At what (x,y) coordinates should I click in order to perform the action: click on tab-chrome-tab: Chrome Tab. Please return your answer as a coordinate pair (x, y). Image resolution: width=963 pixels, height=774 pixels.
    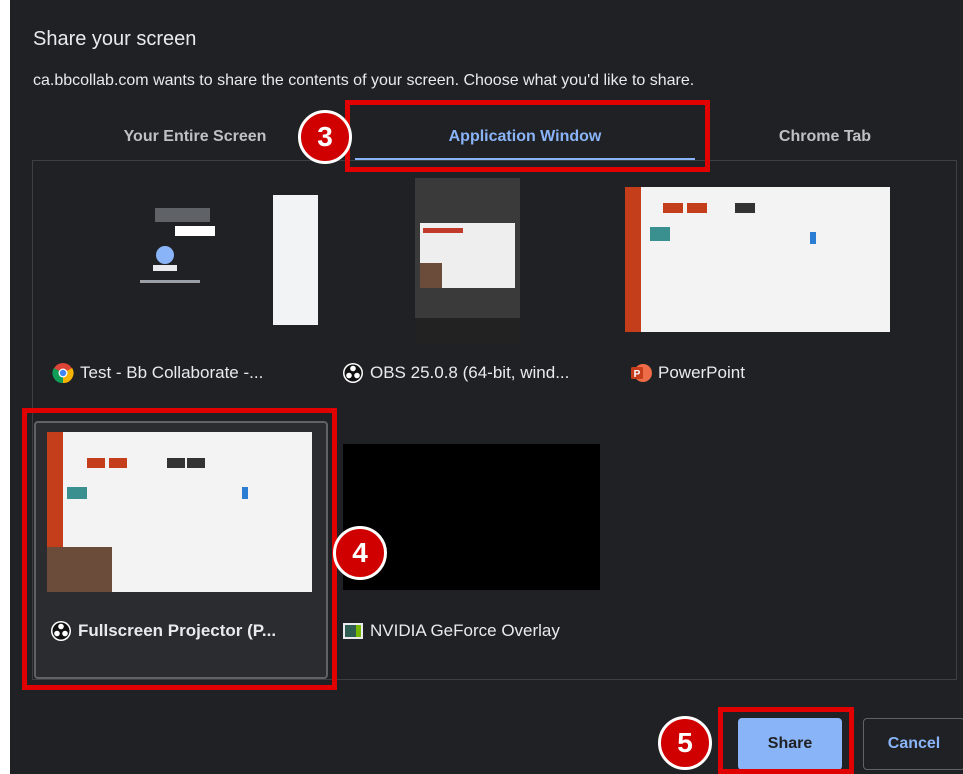
    Looking at the image, I should click on (825, 137).